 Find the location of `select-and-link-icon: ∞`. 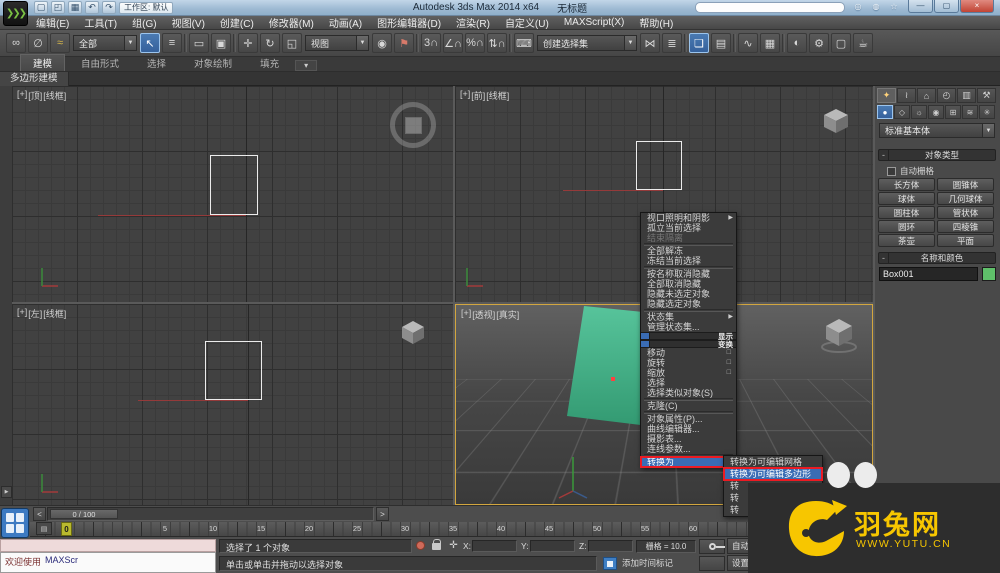

select-and-link-icon: ∞ is located at coordinates (16, 43).